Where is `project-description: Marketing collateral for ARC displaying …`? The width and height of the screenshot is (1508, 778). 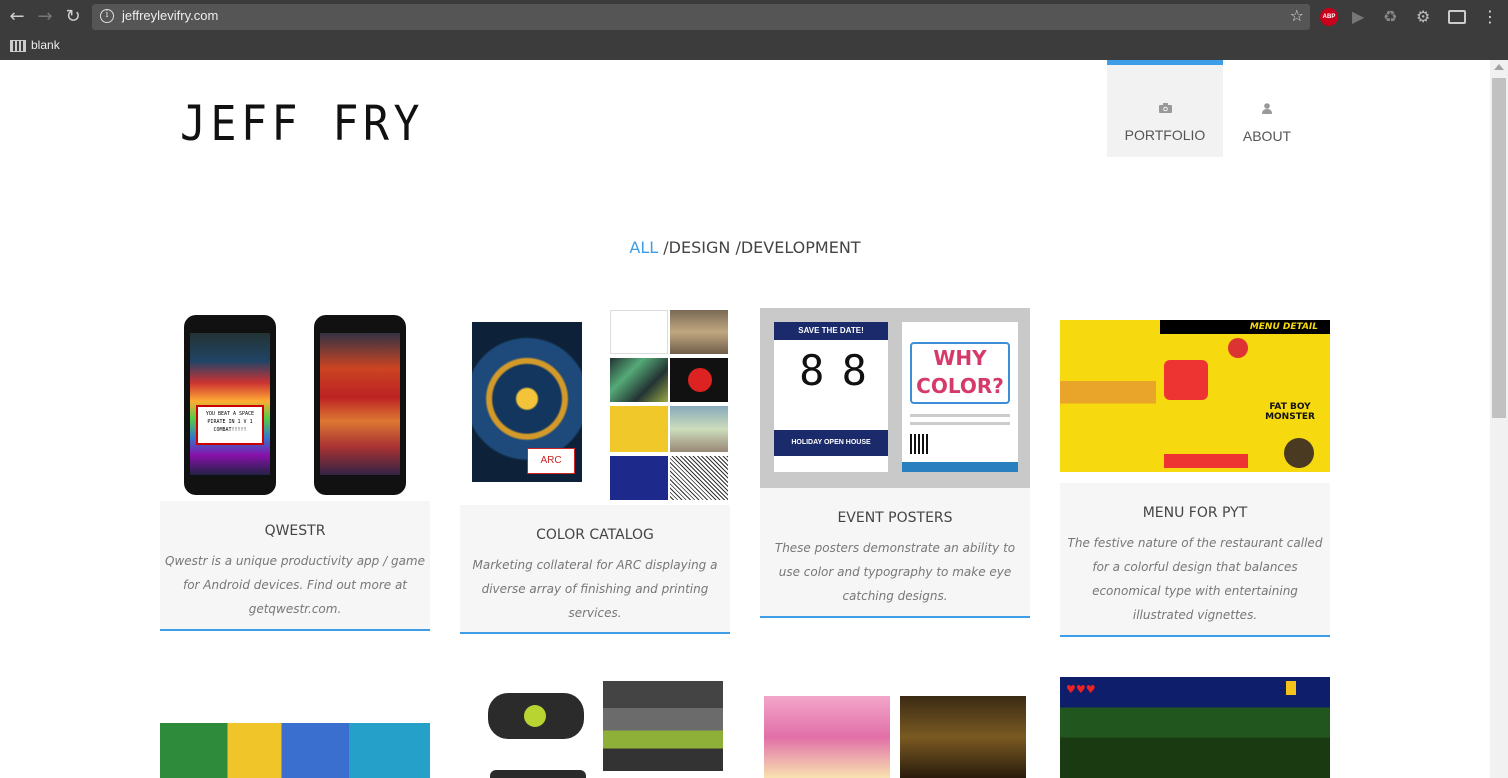
project-description: Marketing collateral for ARC displaying … is located at coordinates (595, 589).